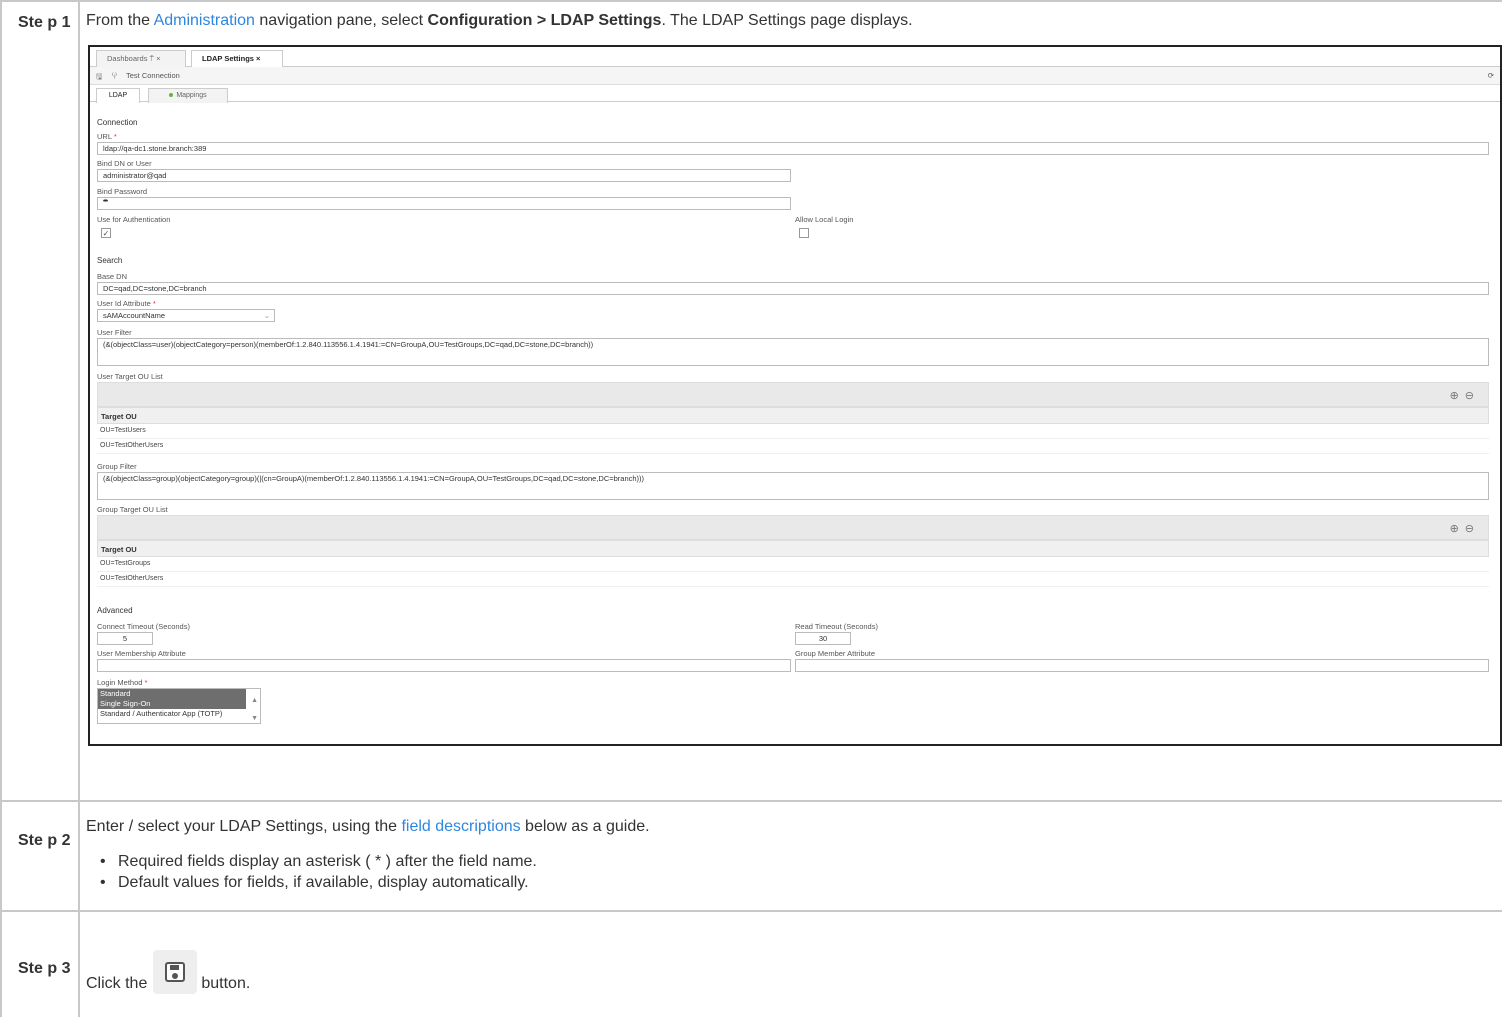 This screenshot has height=1017, width=1502. What do you see at coordinates (793, 148) in the screenshot?
I see `url-input: ldap://qa-dc1.stone.branch:389` at bounding box center [793, 148].